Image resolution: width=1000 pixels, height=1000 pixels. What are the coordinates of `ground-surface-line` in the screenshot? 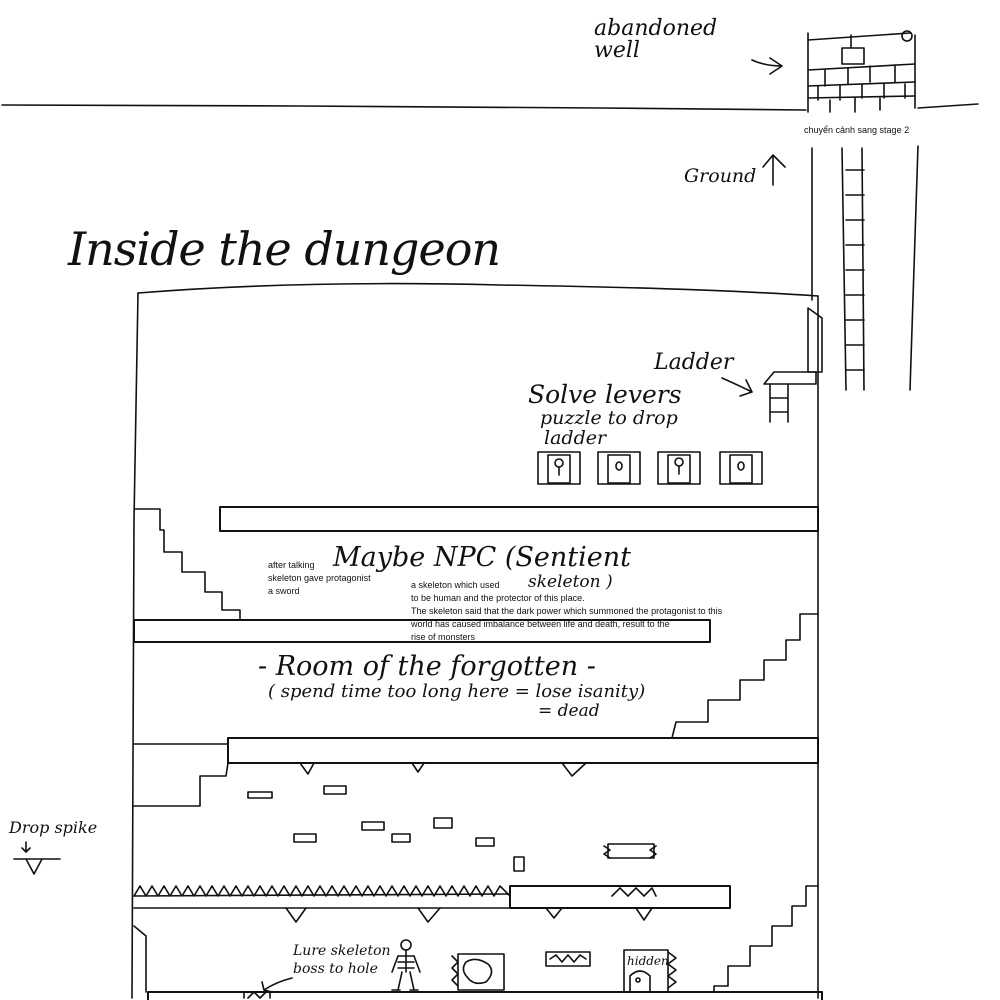 It's located at (490, 107).